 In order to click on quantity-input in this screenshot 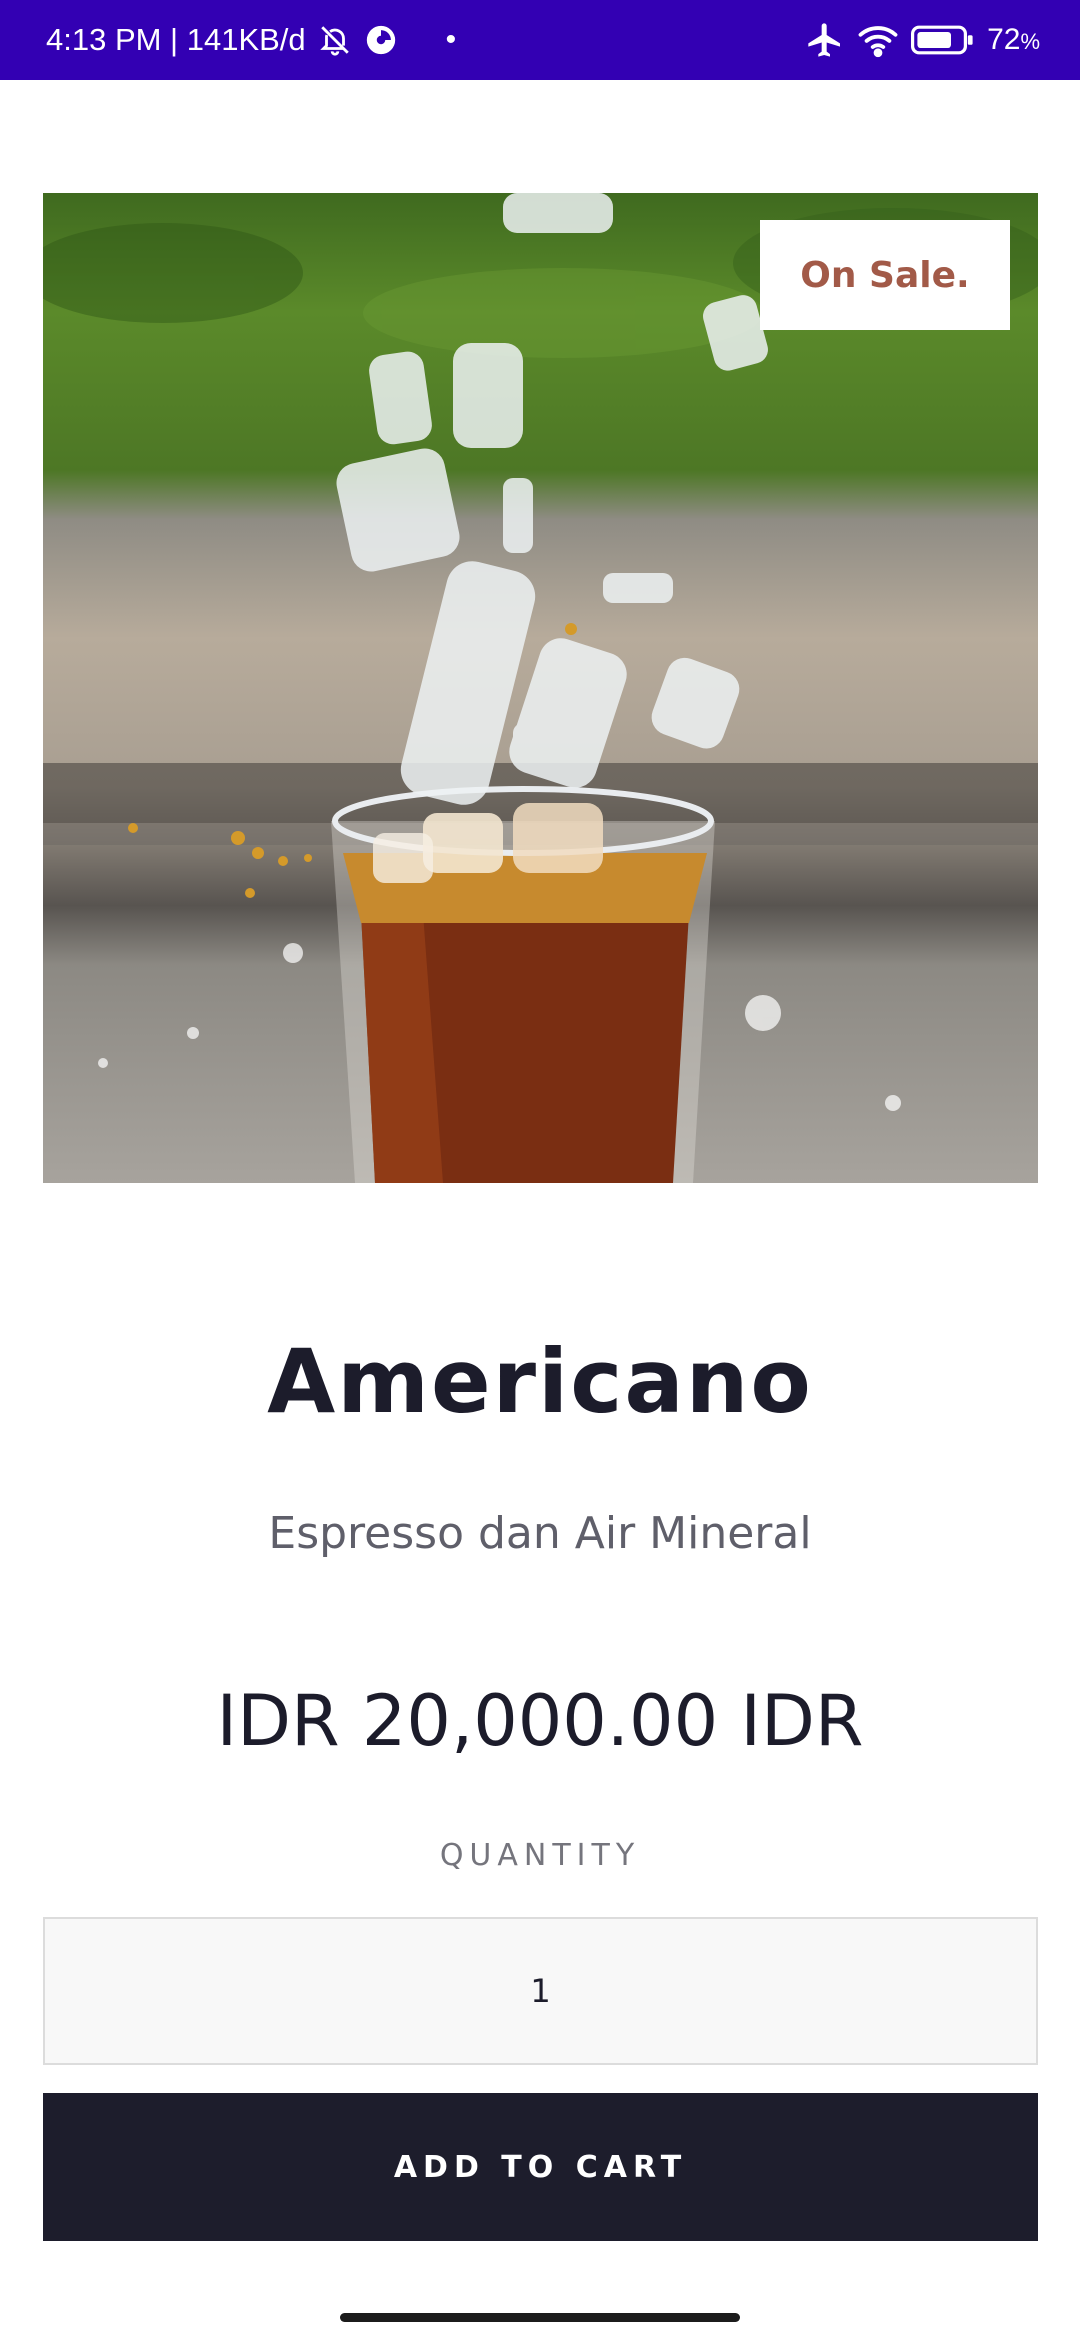, I will do `click(540, 1991)`.